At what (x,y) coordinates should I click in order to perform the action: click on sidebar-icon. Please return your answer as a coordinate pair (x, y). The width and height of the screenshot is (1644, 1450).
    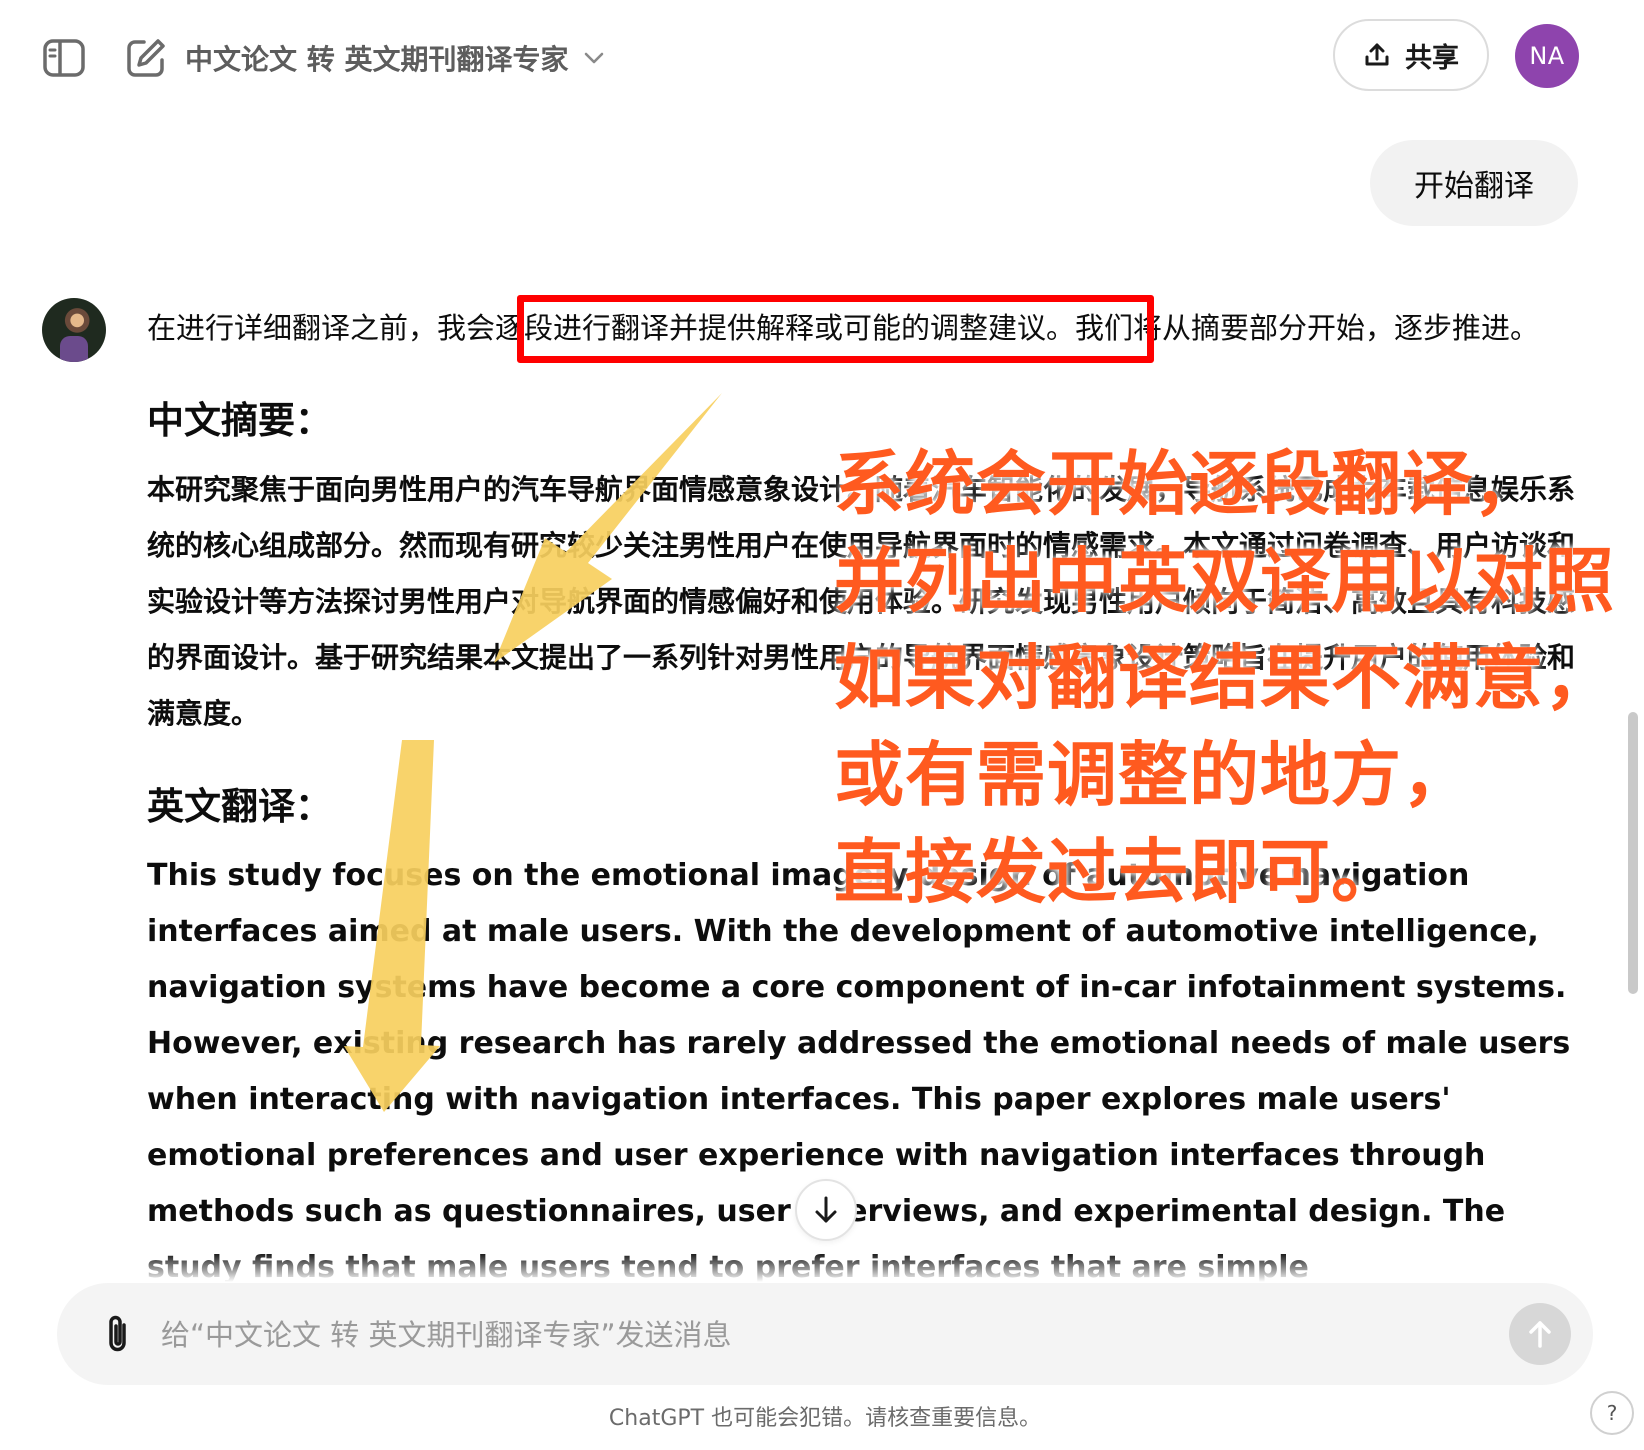
    Looking at the image, I should click on (64, 58).